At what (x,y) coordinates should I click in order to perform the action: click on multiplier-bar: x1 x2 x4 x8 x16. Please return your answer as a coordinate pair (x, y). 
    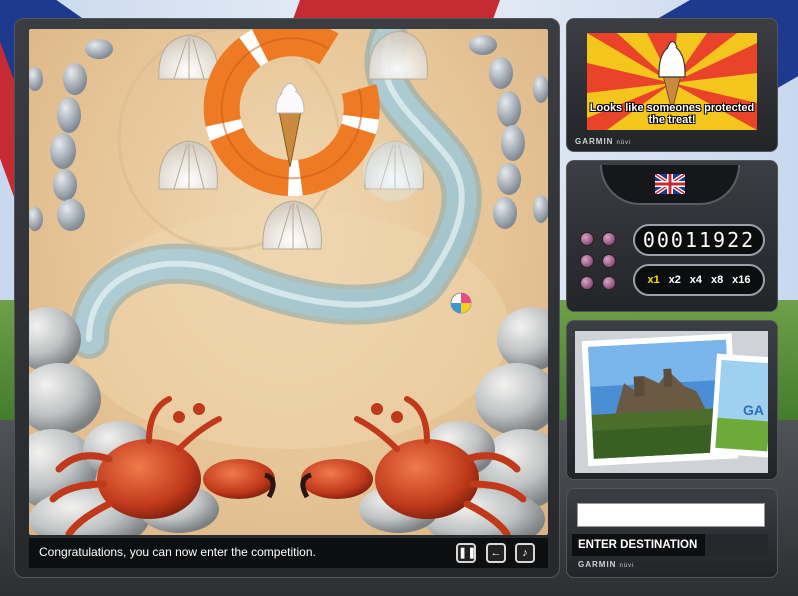
    Looking at the image, I should click on (699, 280).